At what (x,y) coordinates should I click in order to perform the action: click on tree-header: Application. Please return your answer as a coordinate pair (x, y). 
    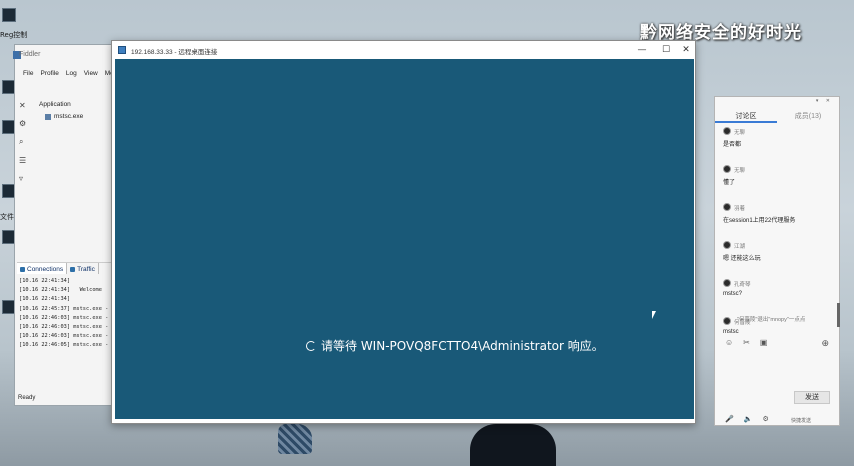
    Looking at the image, I should click on (55, 104).